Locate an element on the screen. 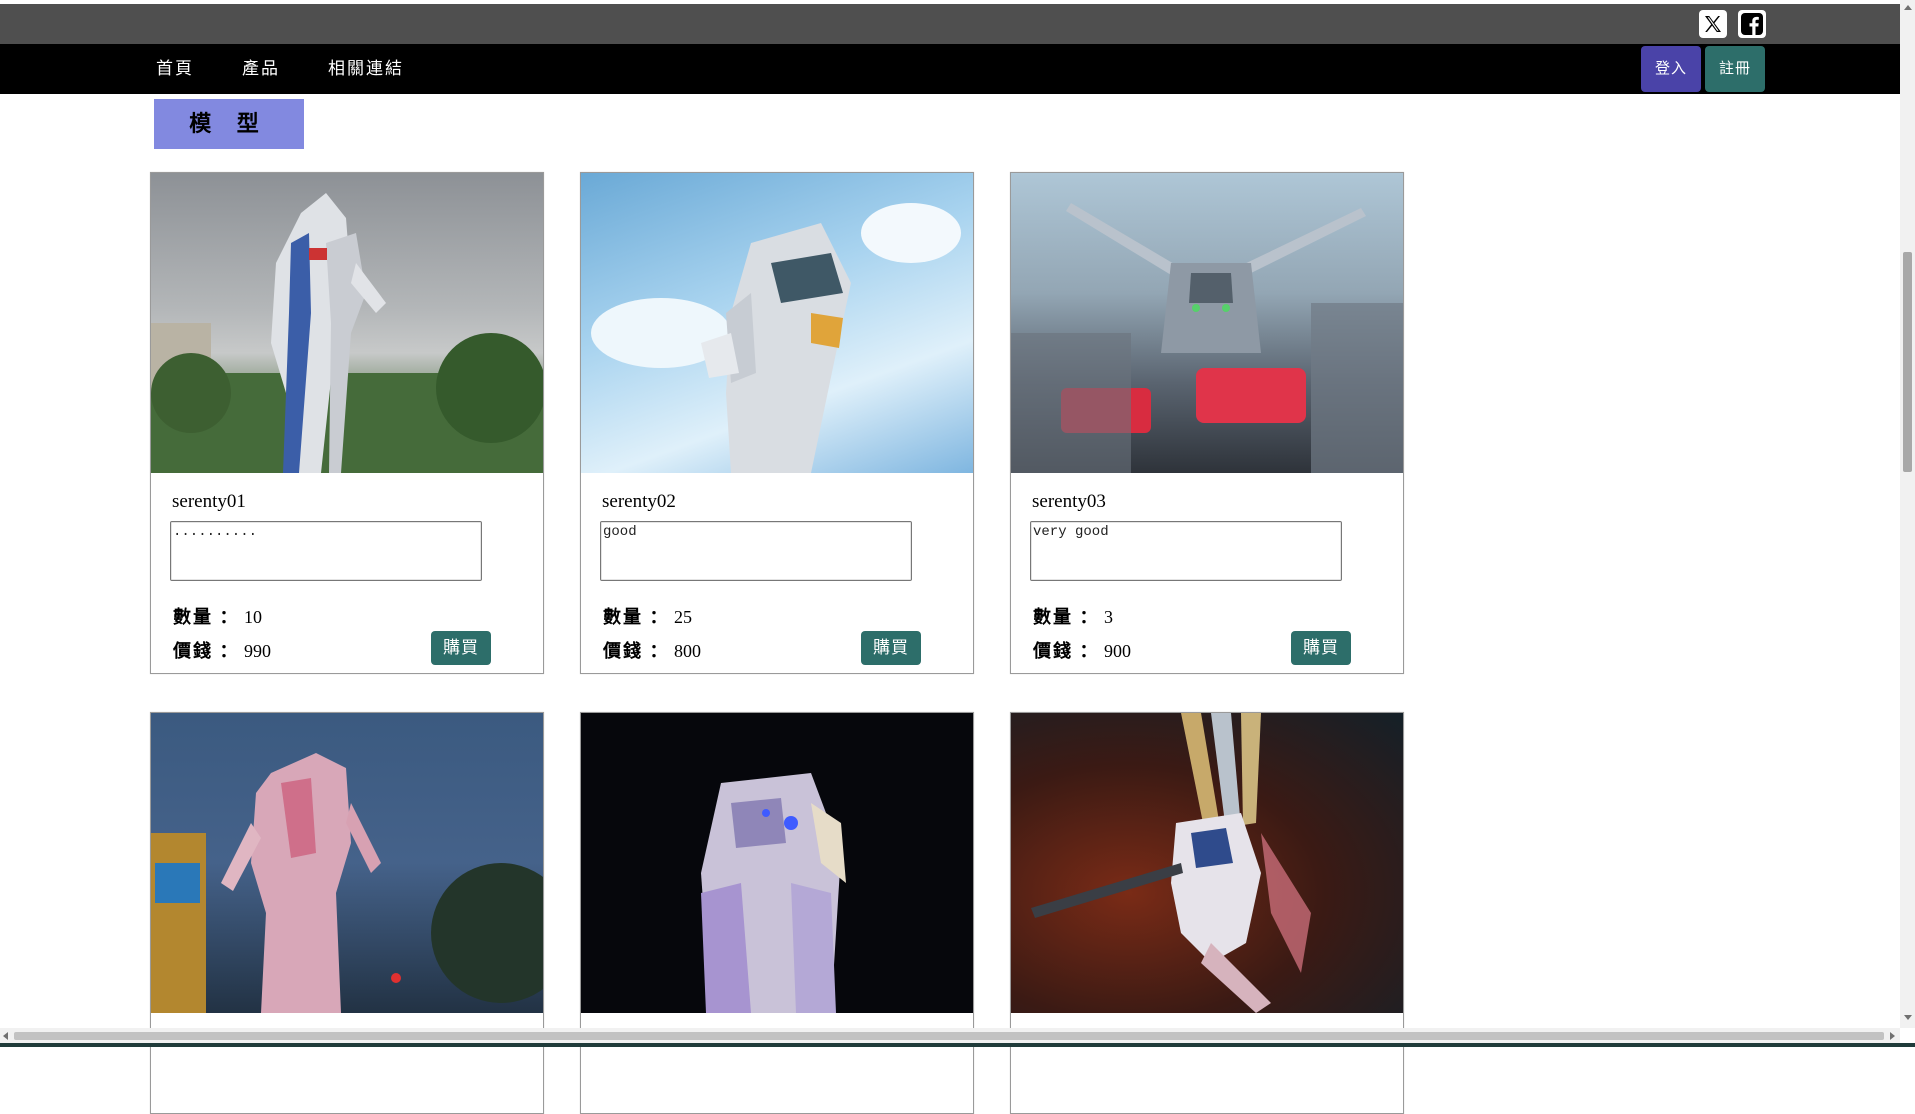 This screenshot has height=1114, width=1915. quantity-value: 10 is located at coordinates (253, 617).